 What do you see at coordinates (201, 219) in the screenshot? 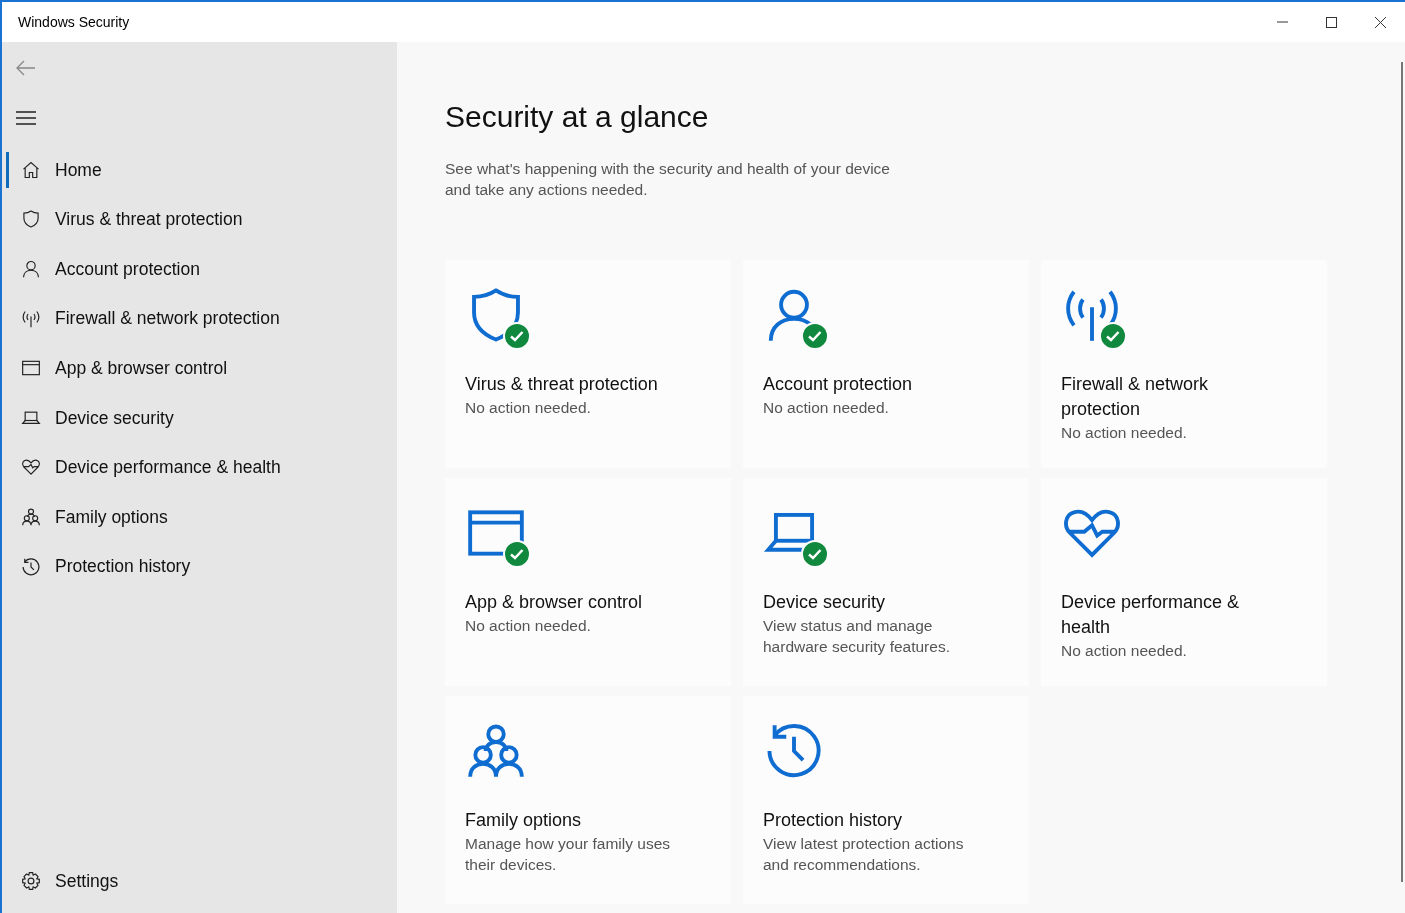
I see `sidebar-item: Virus & threat protection` at bounding box center [201, 219].